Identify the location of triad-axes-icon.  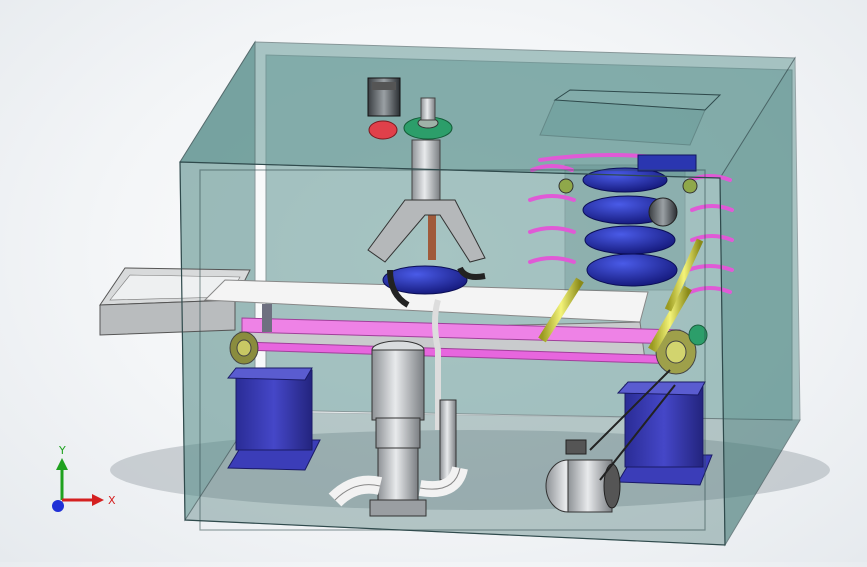
(78, 485).